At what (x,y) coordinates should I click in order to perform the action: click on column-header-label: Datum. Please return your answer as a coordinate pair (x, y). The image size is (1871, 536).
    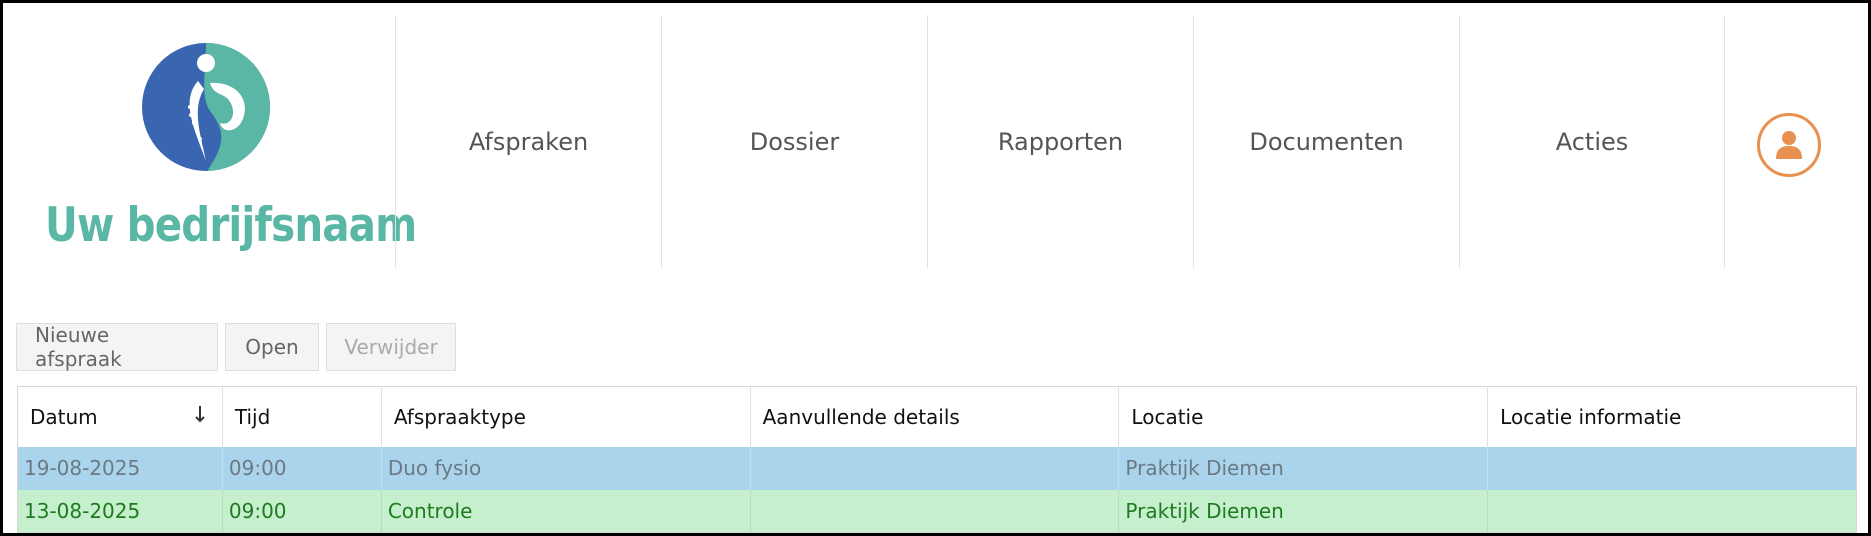
    Looking at the image, I should click on (64, 416).